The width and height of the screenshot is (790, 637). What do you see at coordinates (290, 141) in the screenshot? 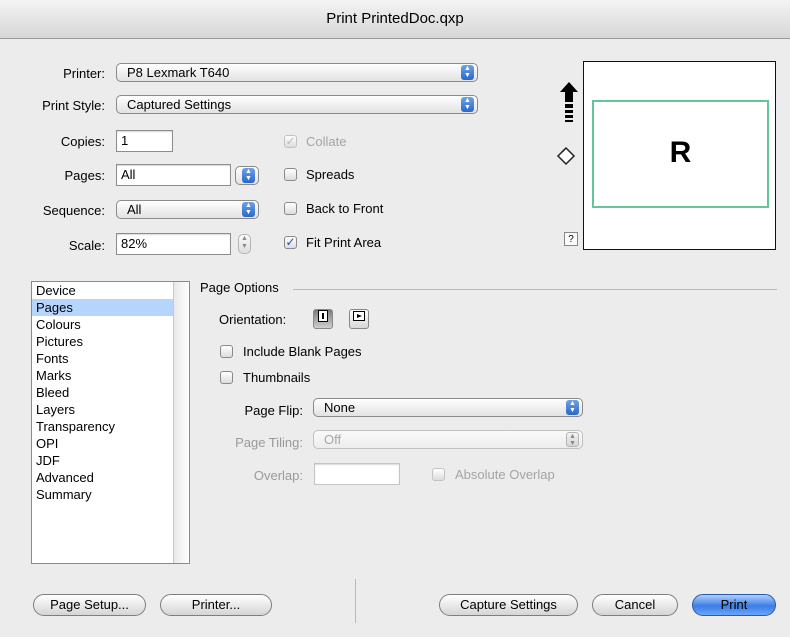
I see `collate-checkbox: ✓` at bounding box center [290, 141].